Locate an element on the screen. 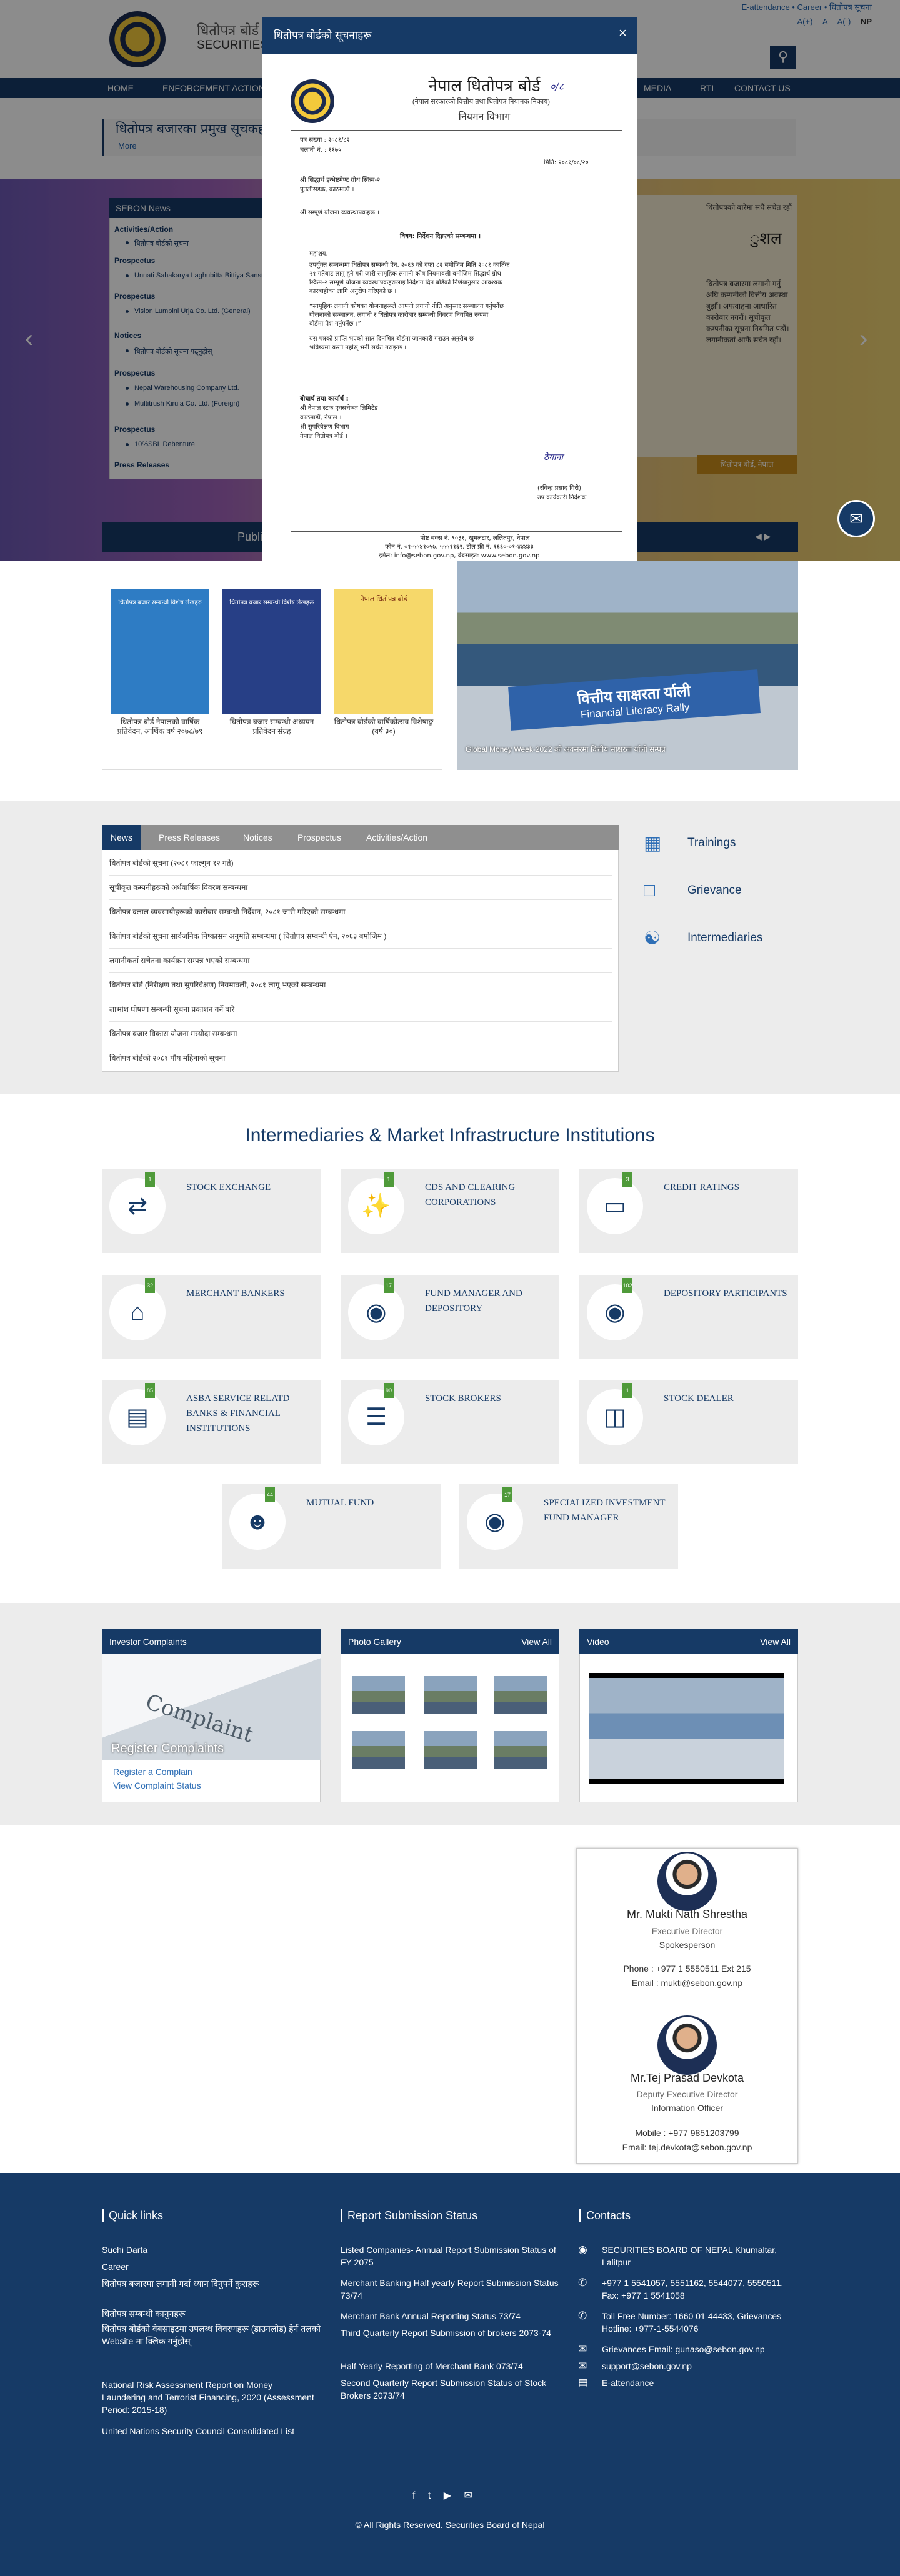 The width and height of the screenshot is (900, 2576). tab-press-releases: Press Releases is located at coordinates (189, 837).